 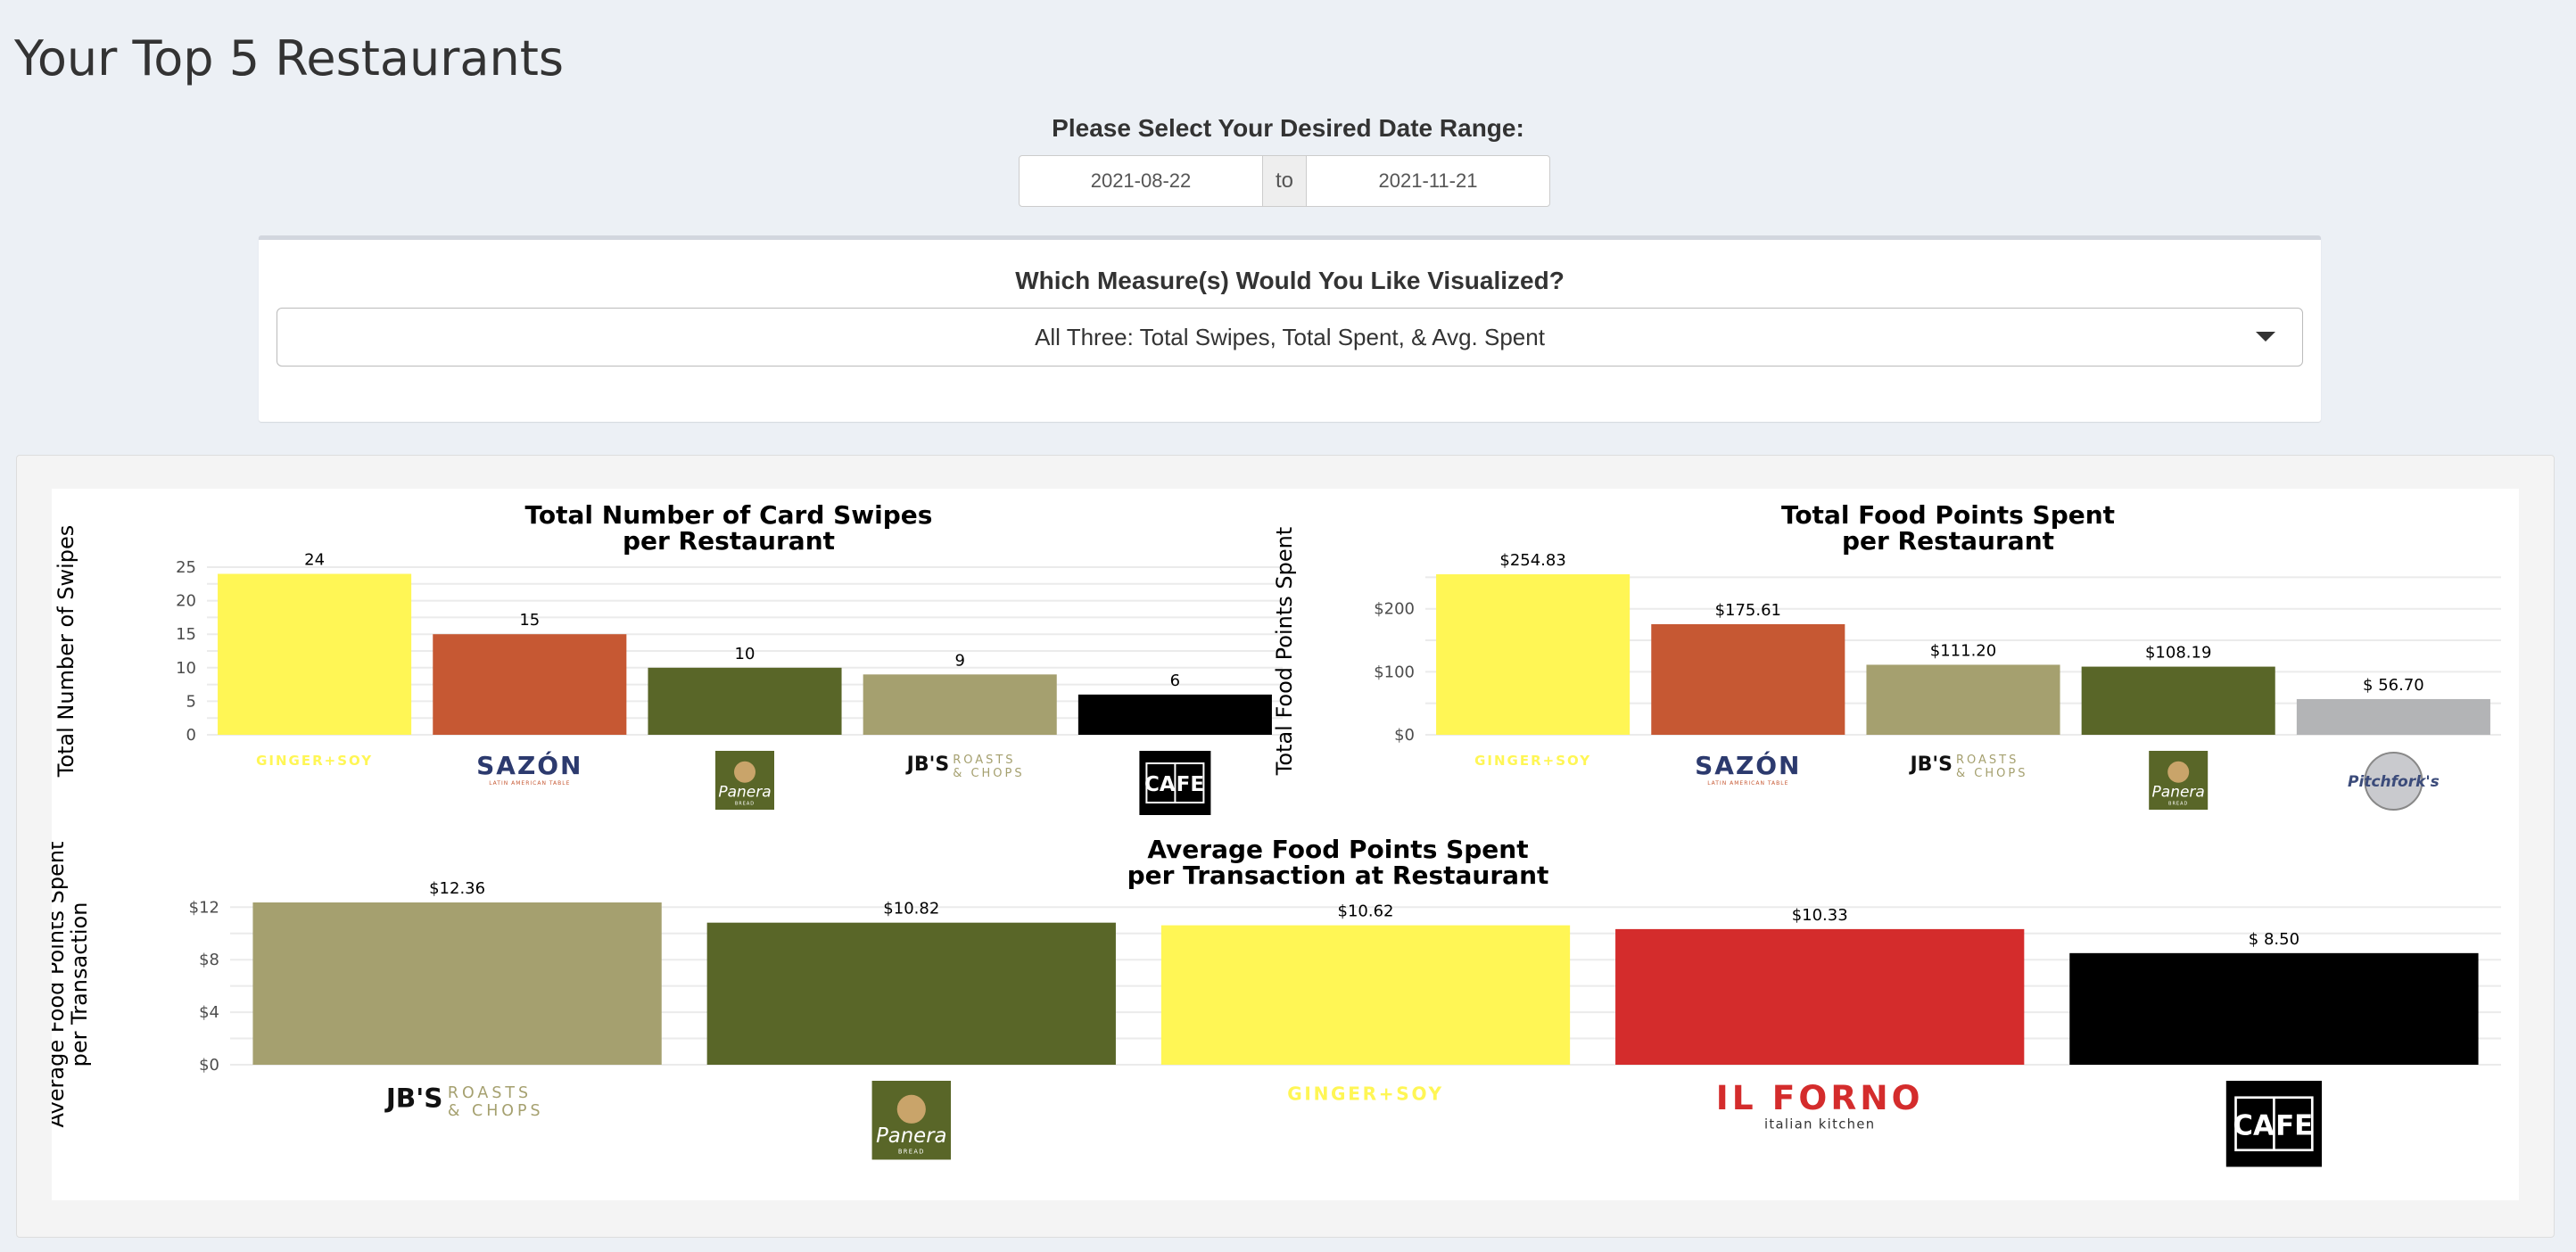 What do you see at coordinates (2178, 654) in the screenshot?
I see `data-label-4: $108.19` at bounding box center [2178, 654].